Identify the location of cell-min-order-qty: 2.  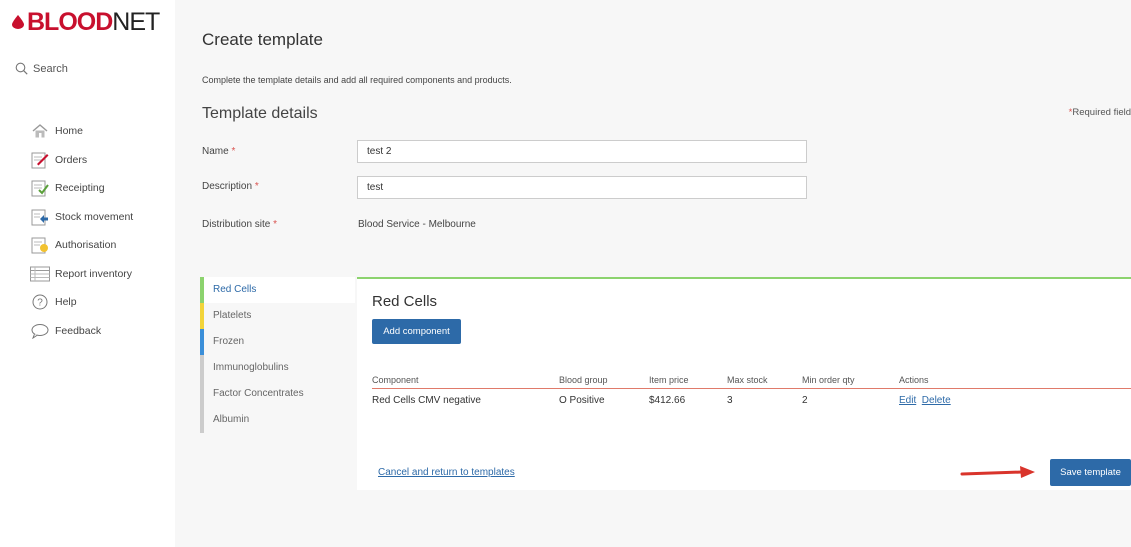
(805, 400).